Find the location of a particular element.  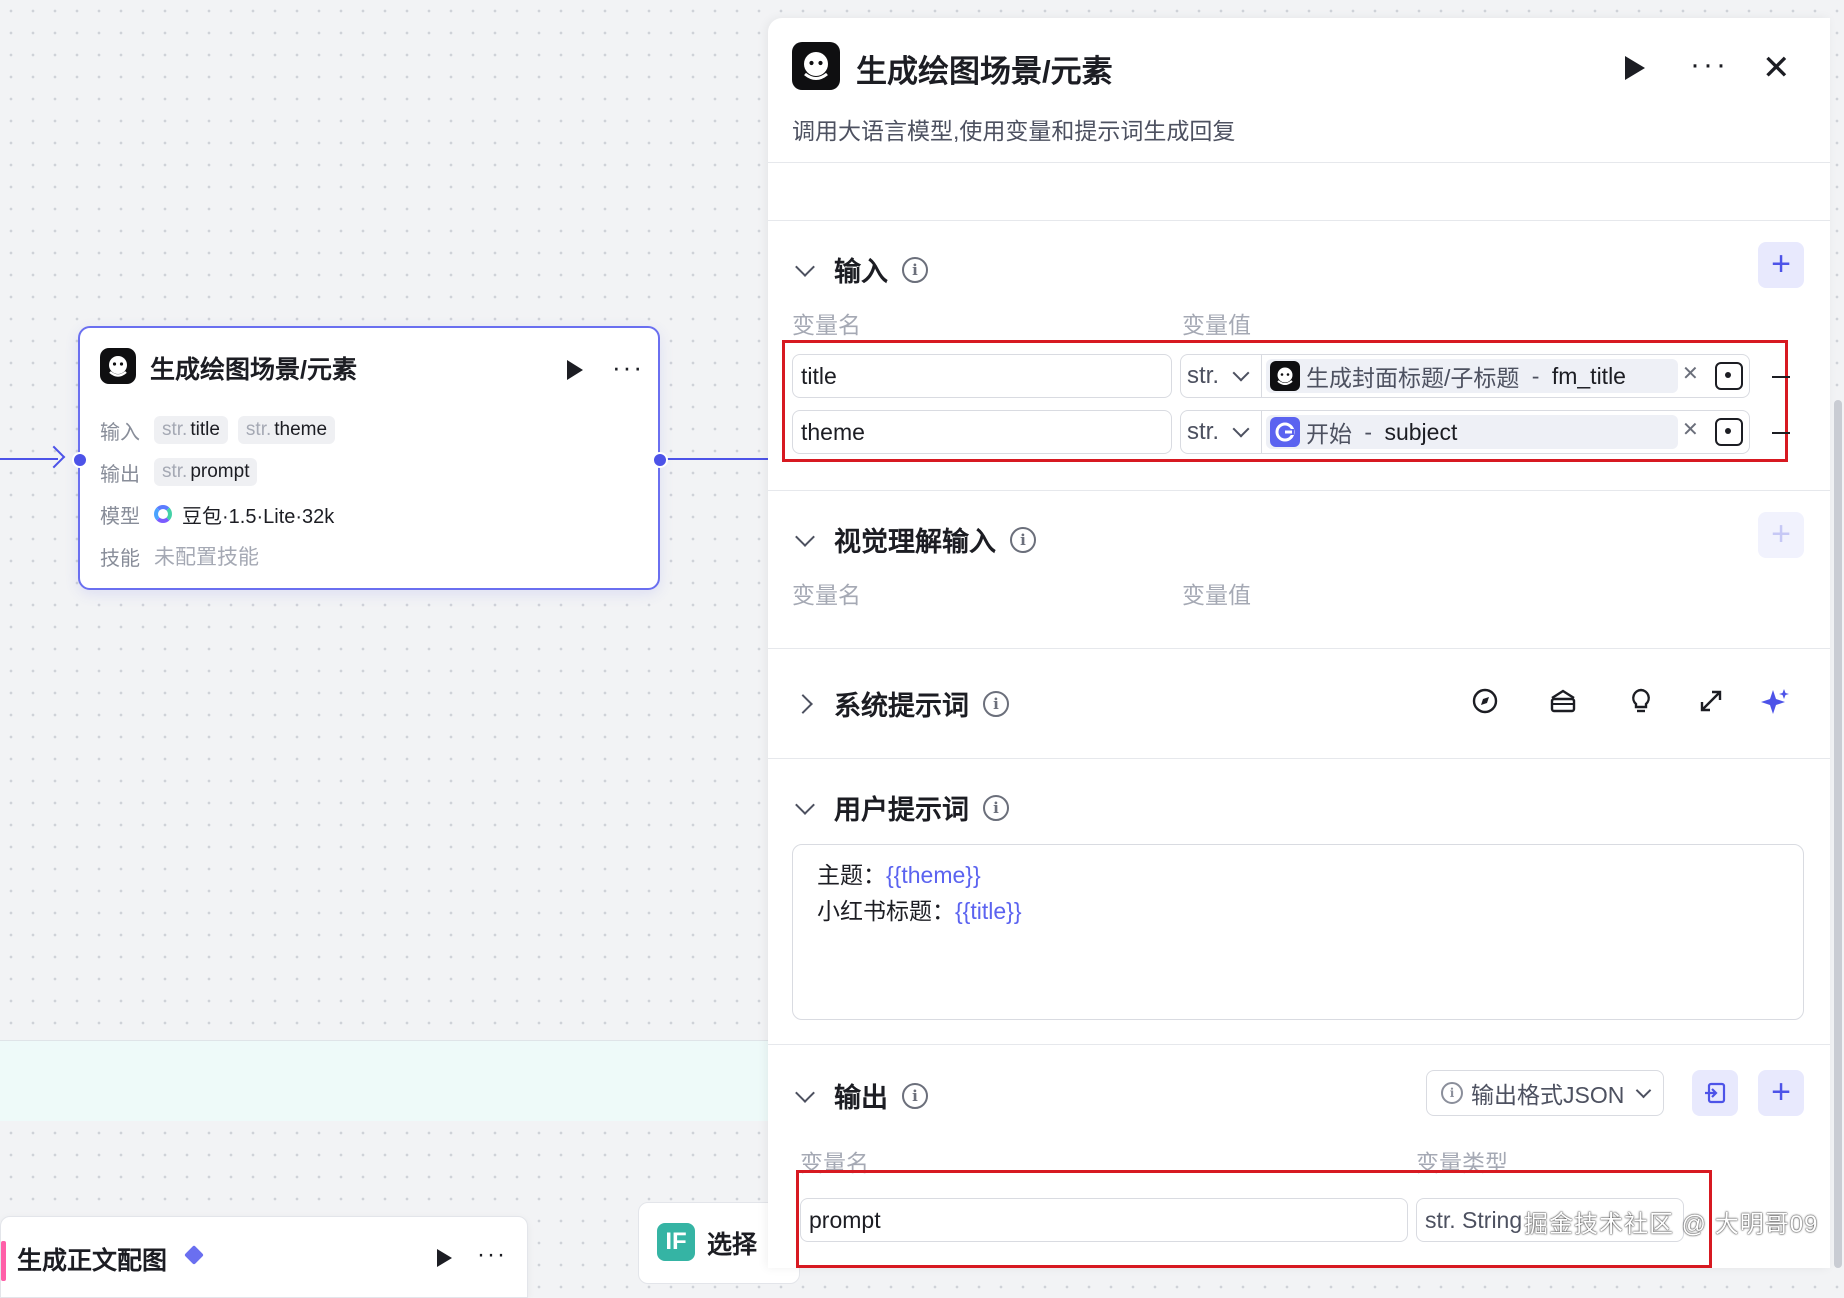

vision-section-header: 视觉理解输入 i is located at coordinates (915, 539).